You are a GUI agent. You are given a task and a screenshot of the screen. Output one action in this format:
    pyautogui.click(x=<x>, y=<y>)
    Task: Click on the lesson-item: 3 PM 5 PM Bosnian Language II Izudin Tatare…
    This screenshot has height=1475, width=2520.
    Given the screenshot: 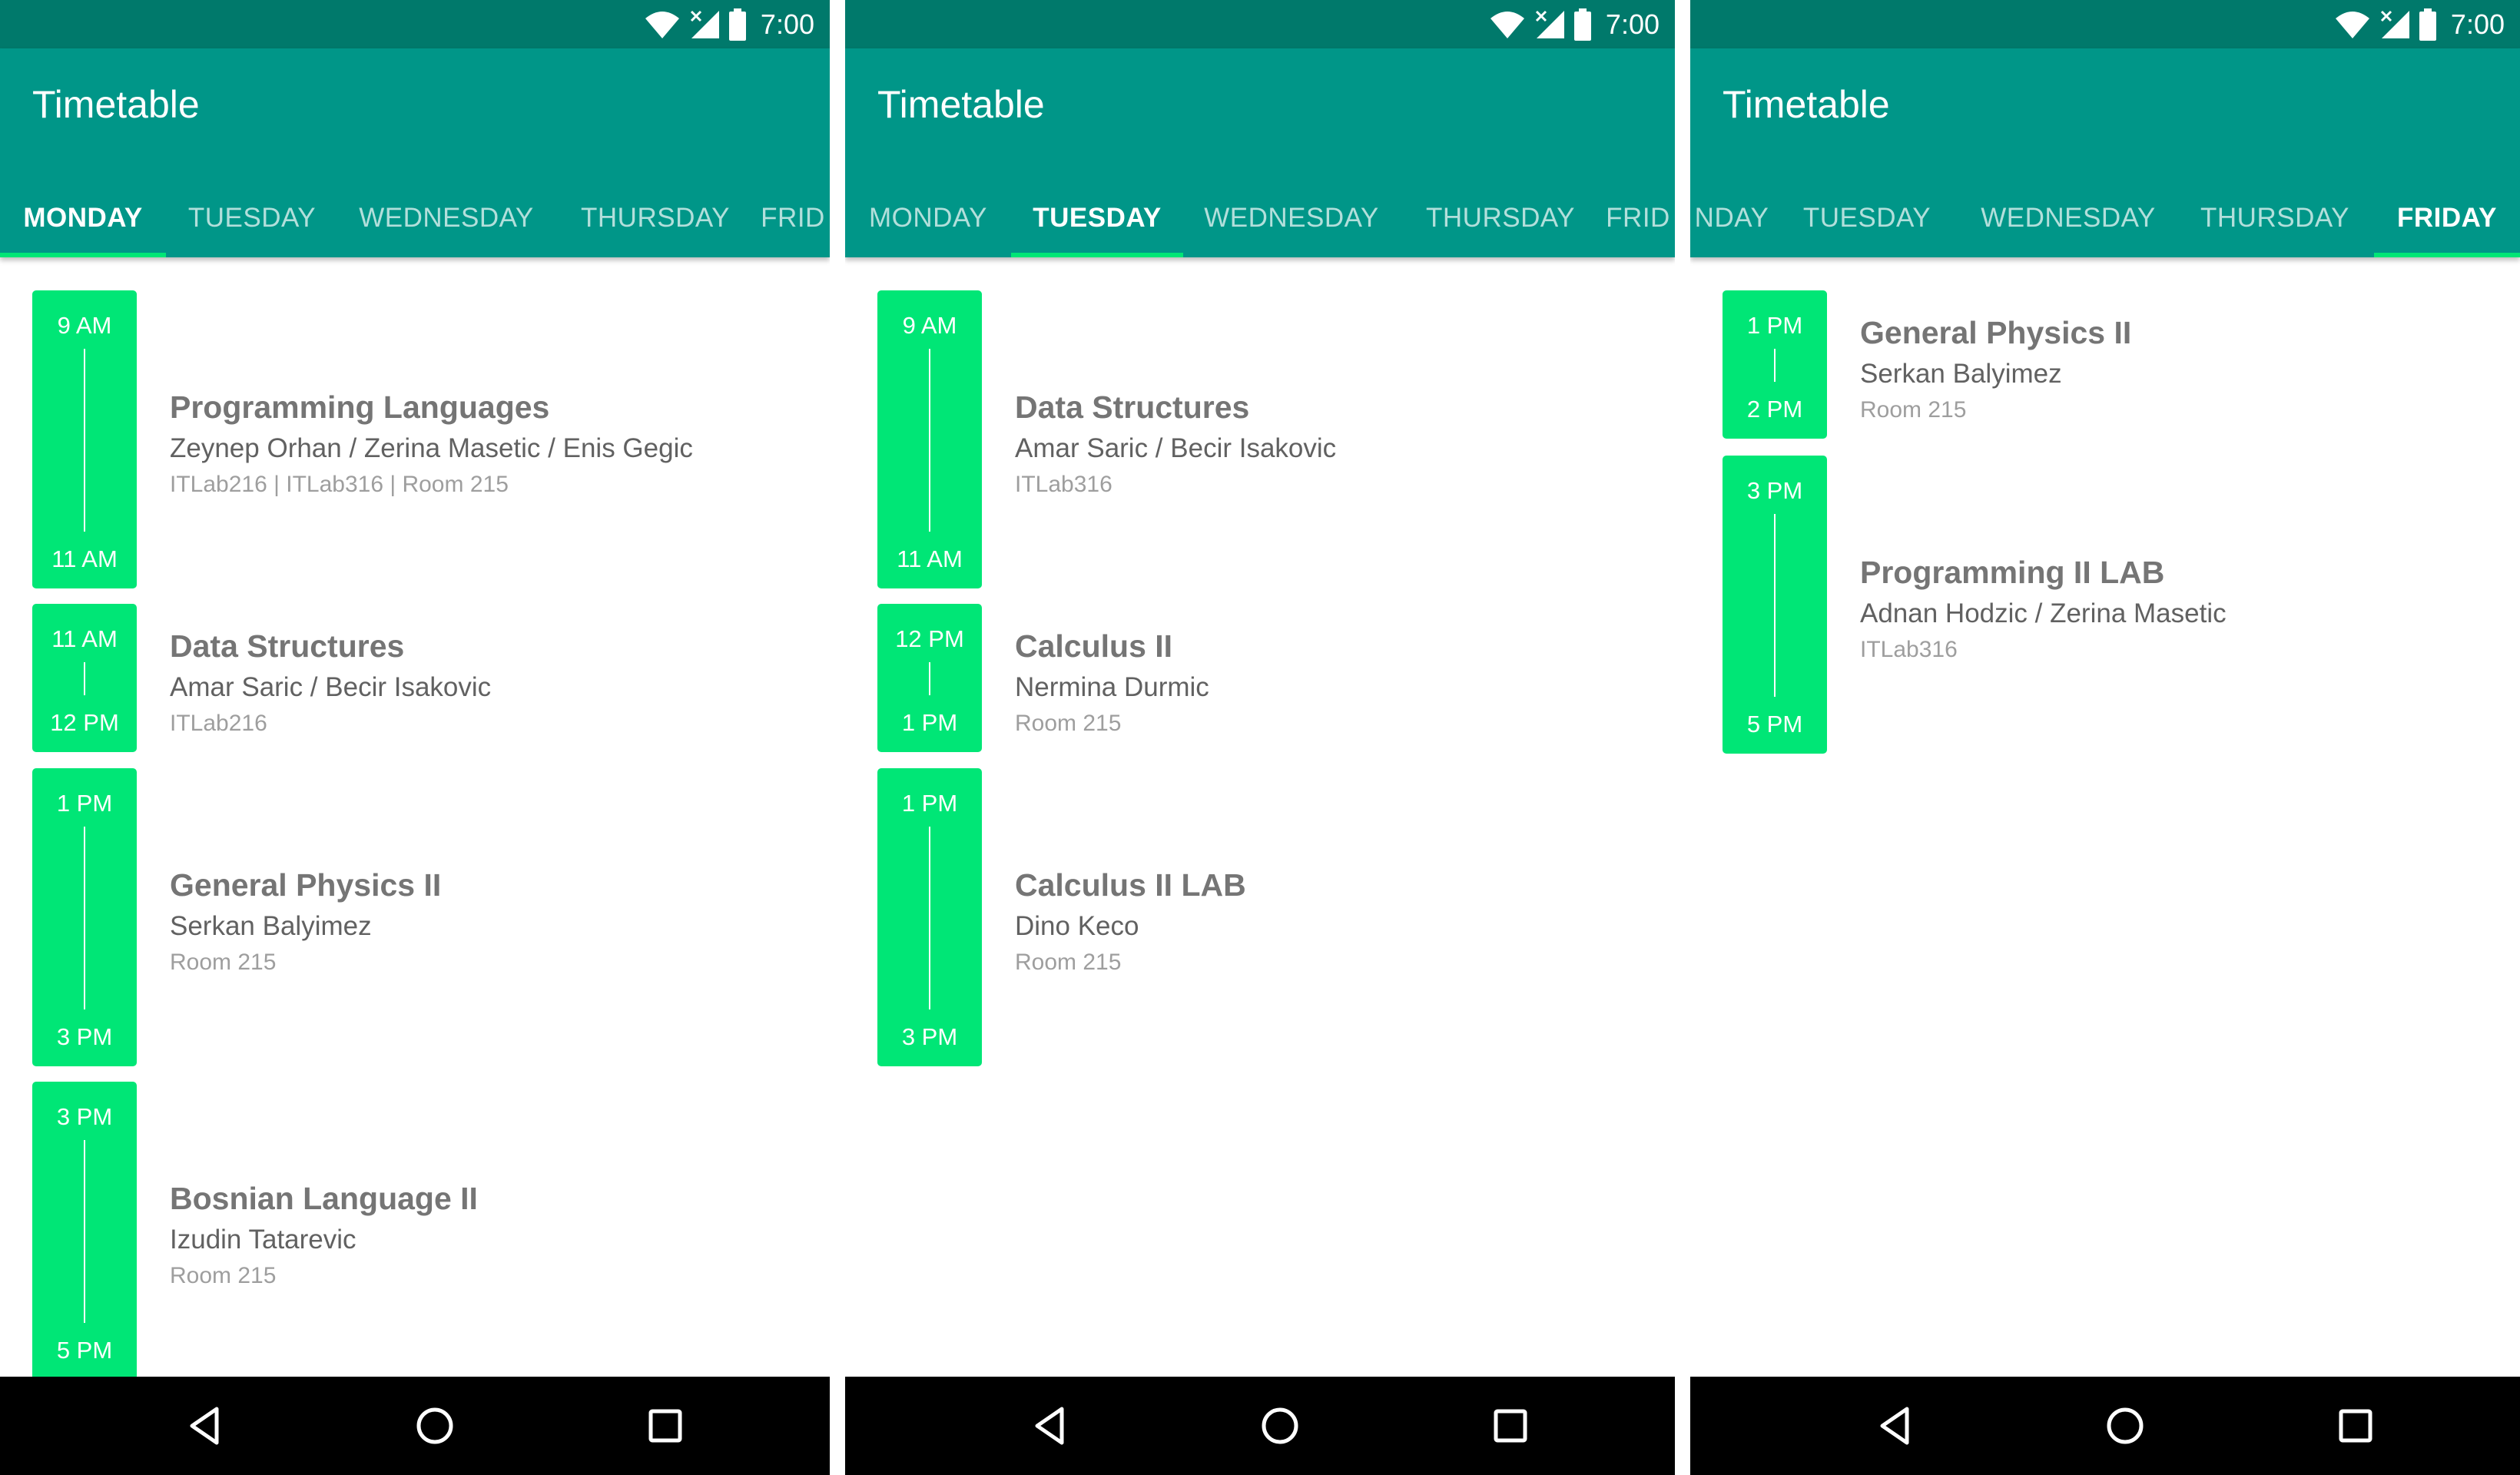 What is the action you would take?
    pyautogui.click(x=415, y=1229)
    